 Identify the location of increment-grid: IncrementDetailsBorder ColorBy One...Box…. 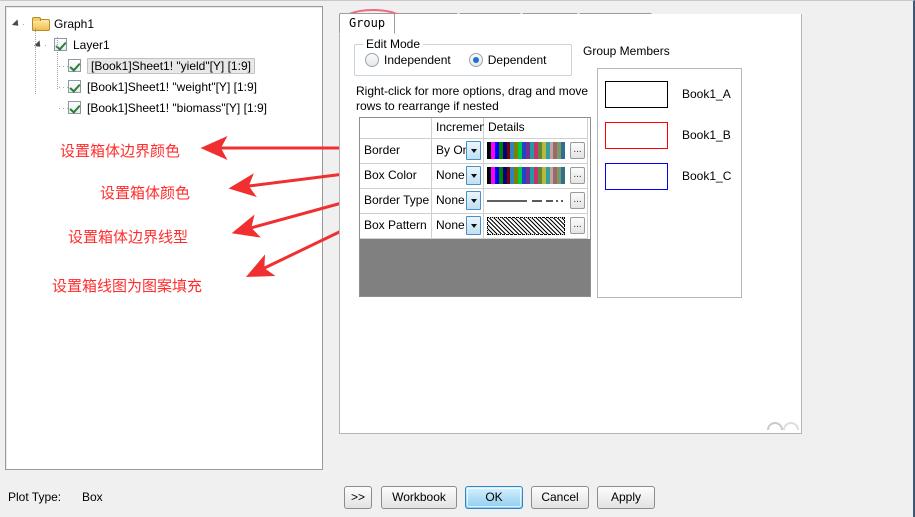
(475, 207).